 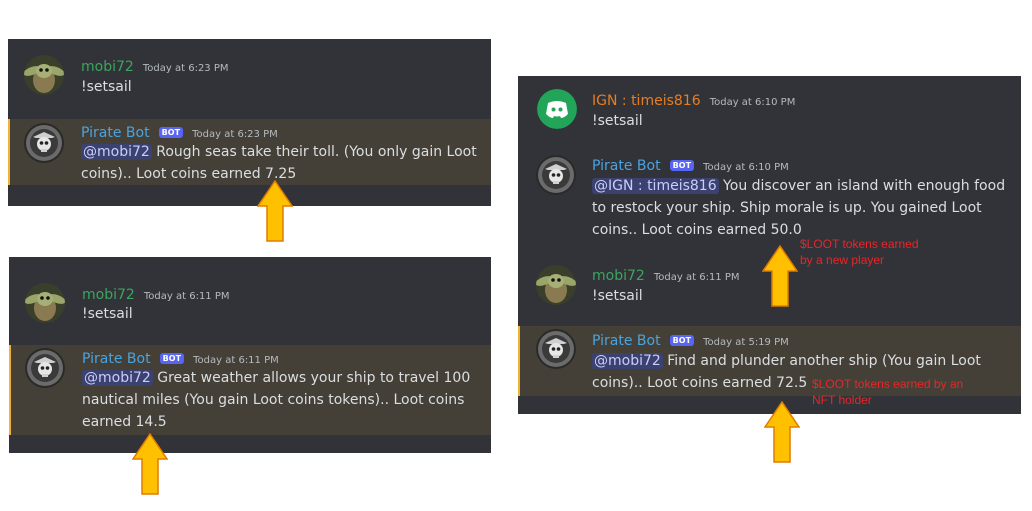 I want to click on annotation-nft-holder: $LOOT tokens earned by an NFT holder, so click(x=888, y=392).